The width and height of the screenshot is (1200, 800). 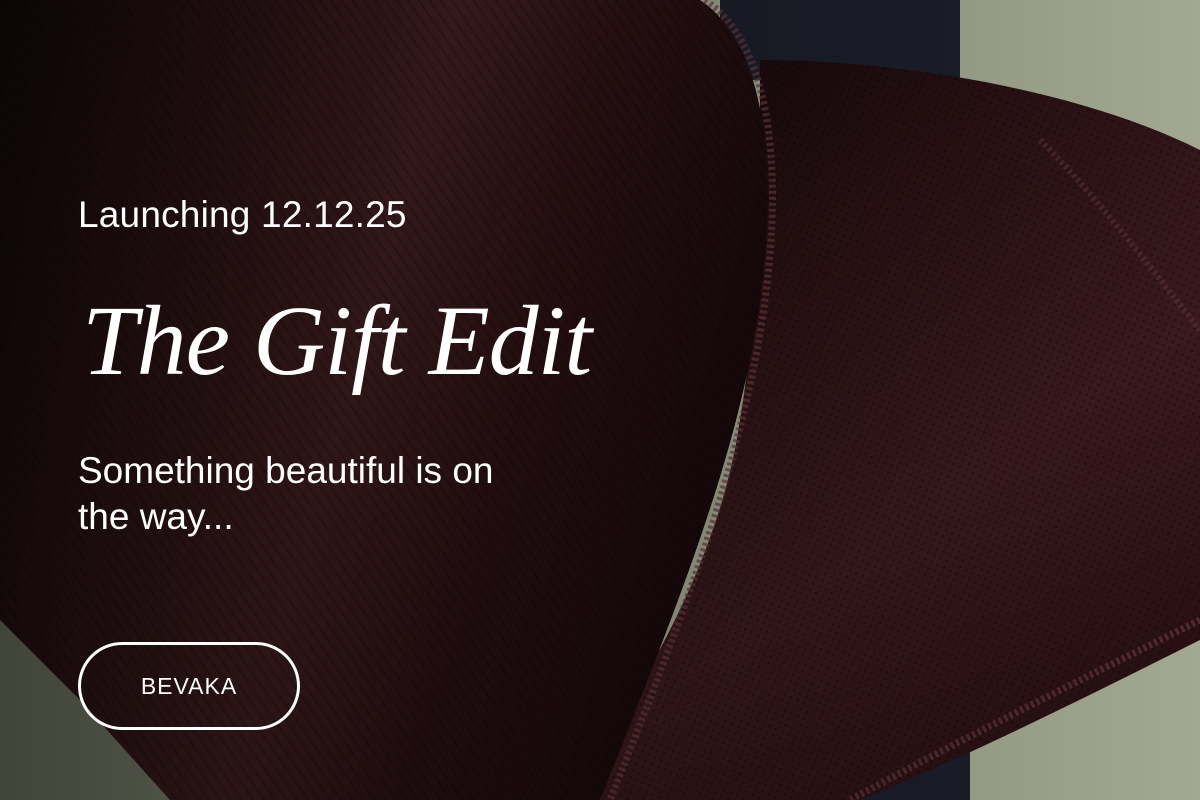 I want to click on hero-title: The Gift Edit, so click(x=337, y=340).